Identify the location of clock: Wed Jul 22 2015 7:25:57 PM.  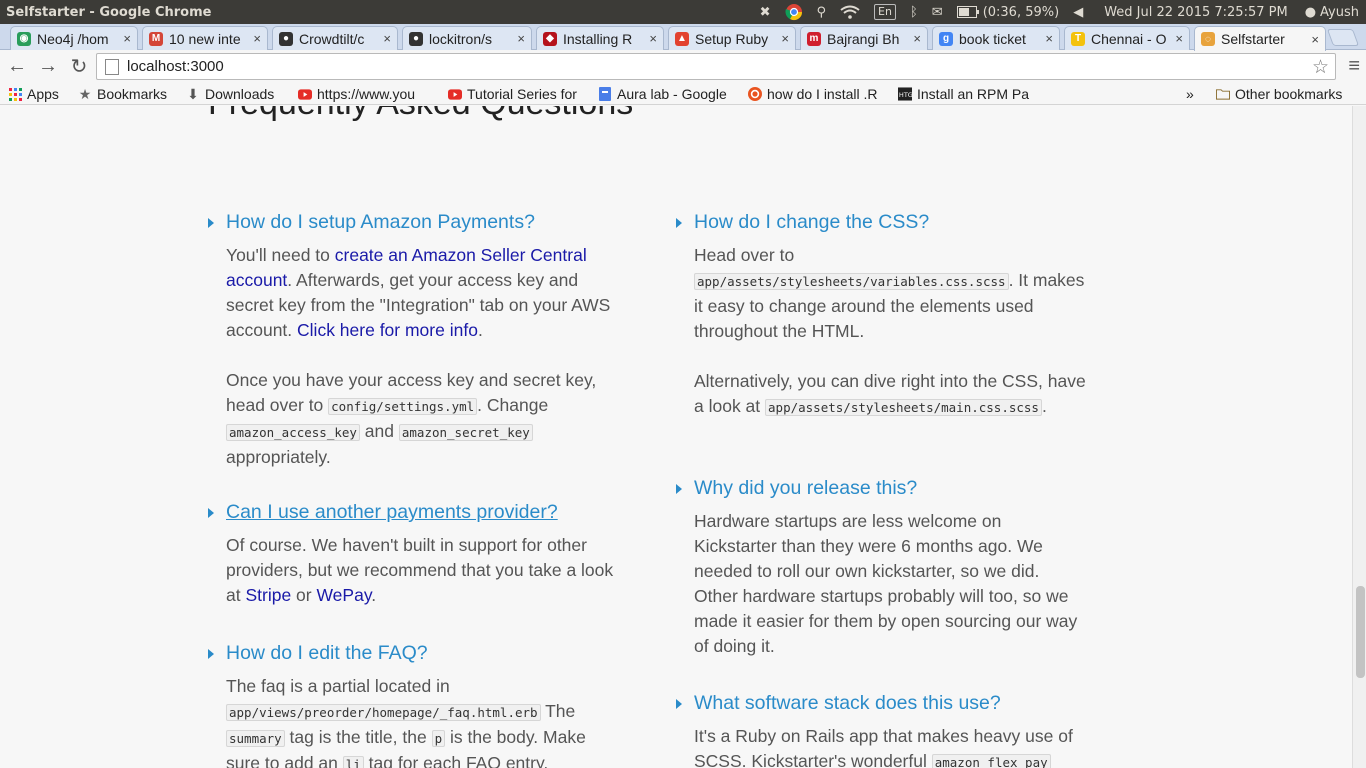
(1194, 12).